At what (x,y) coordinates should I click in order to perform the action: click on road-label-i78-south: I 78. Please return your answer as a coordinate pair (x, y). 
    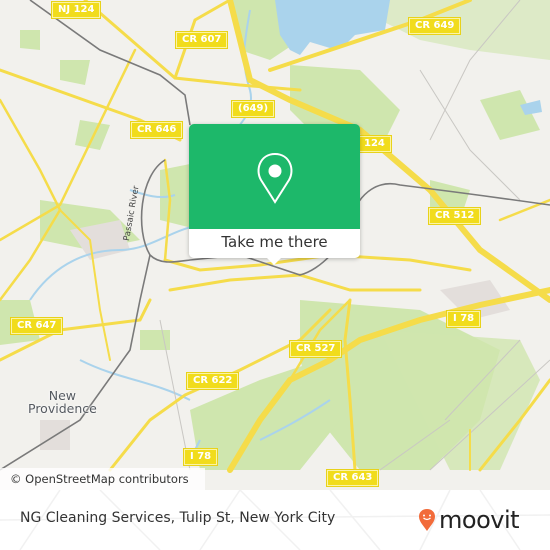
    Looking at the image, I should click on (201, 457).